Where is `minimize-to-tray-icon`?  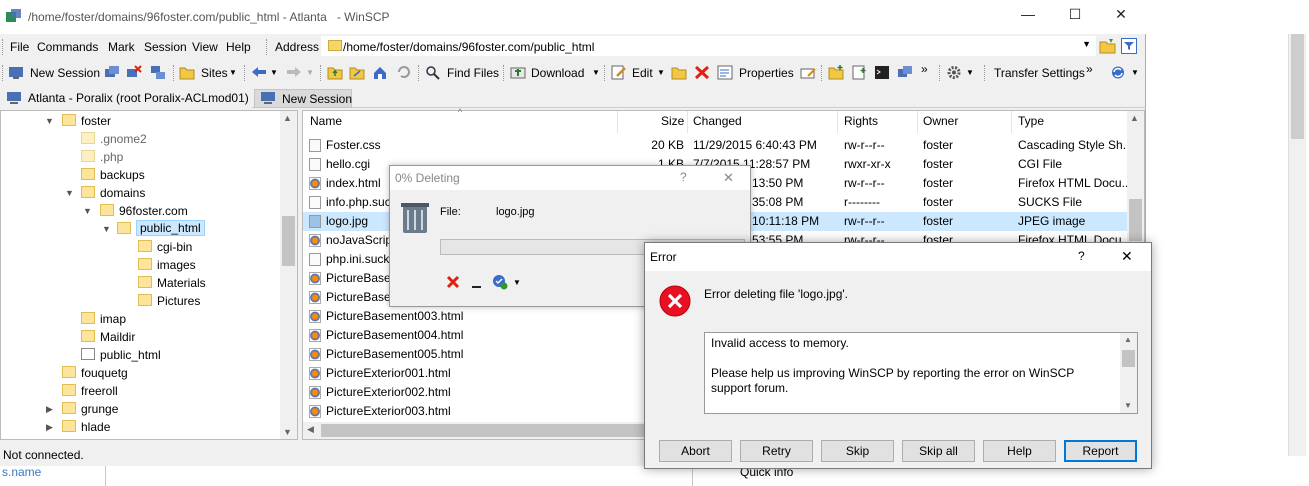
minimize-to-tray-icon is located at coordinates (476, 283).